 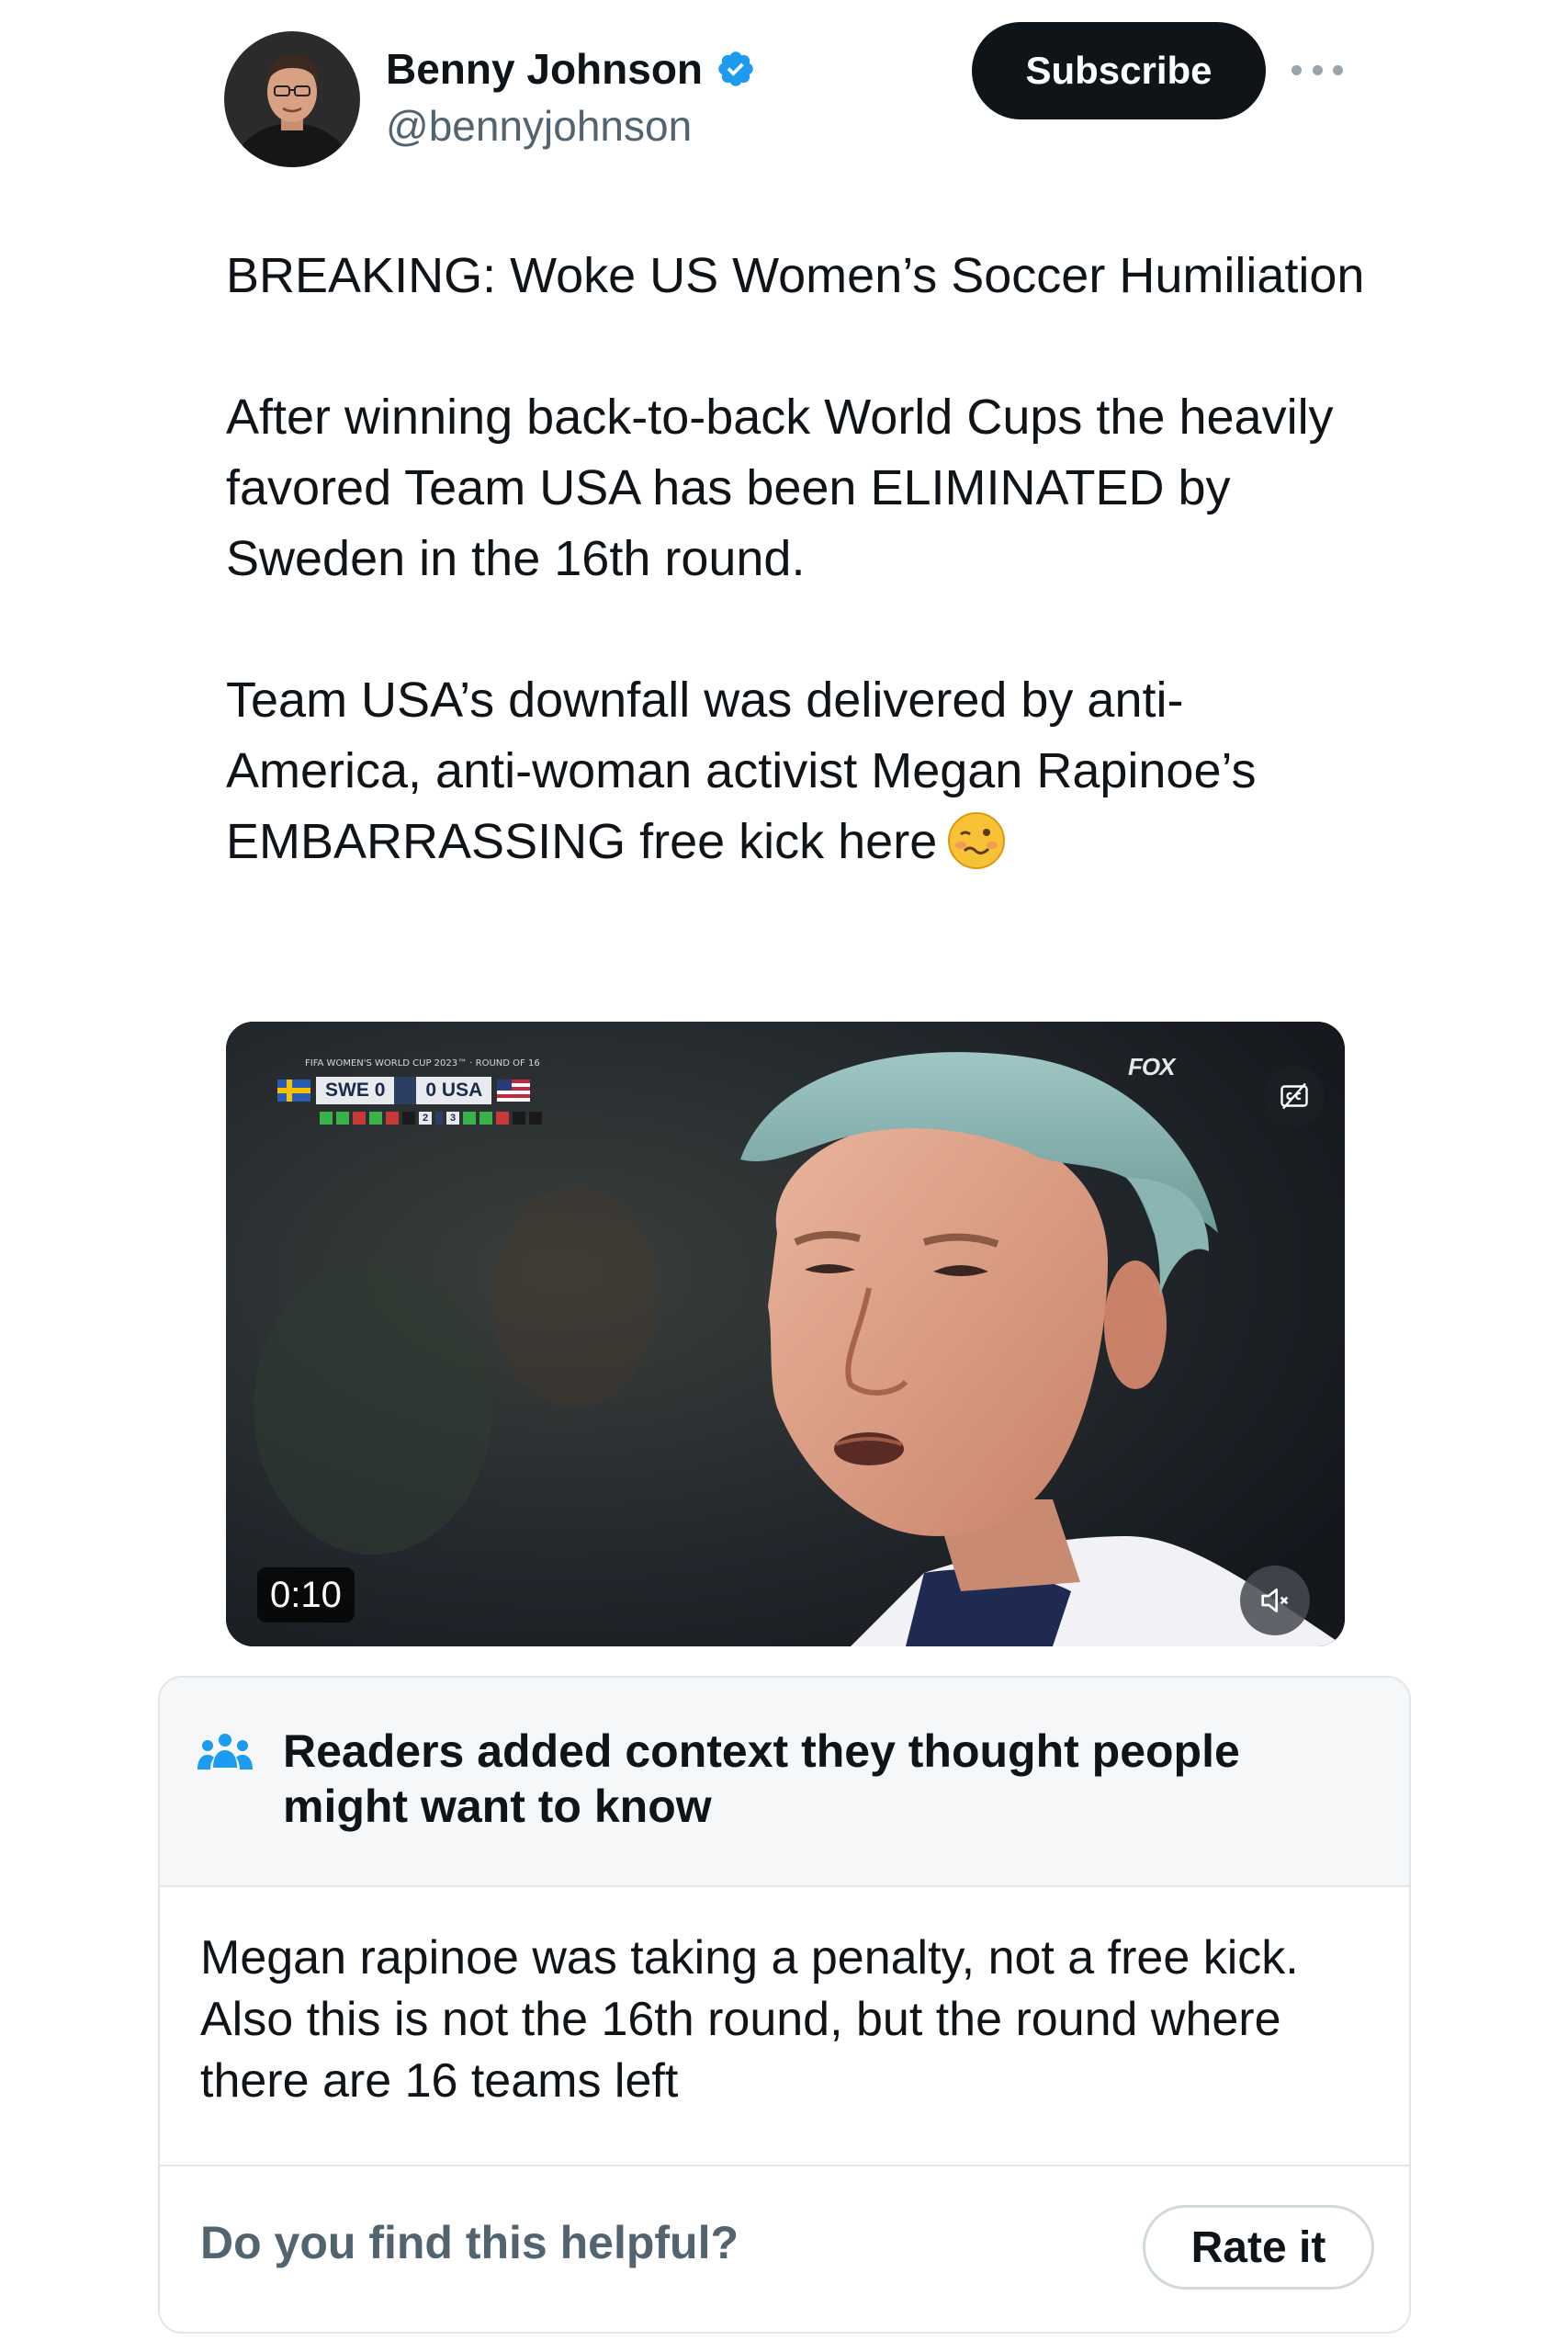 I want to click on usa-flag-icon, so click(x=514, y=1091).